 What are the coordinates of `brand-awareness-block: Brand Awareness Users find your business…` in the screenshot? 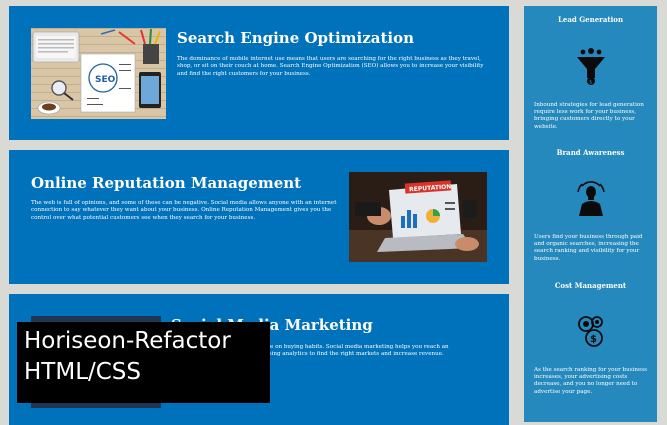 It's located at (590, 205).